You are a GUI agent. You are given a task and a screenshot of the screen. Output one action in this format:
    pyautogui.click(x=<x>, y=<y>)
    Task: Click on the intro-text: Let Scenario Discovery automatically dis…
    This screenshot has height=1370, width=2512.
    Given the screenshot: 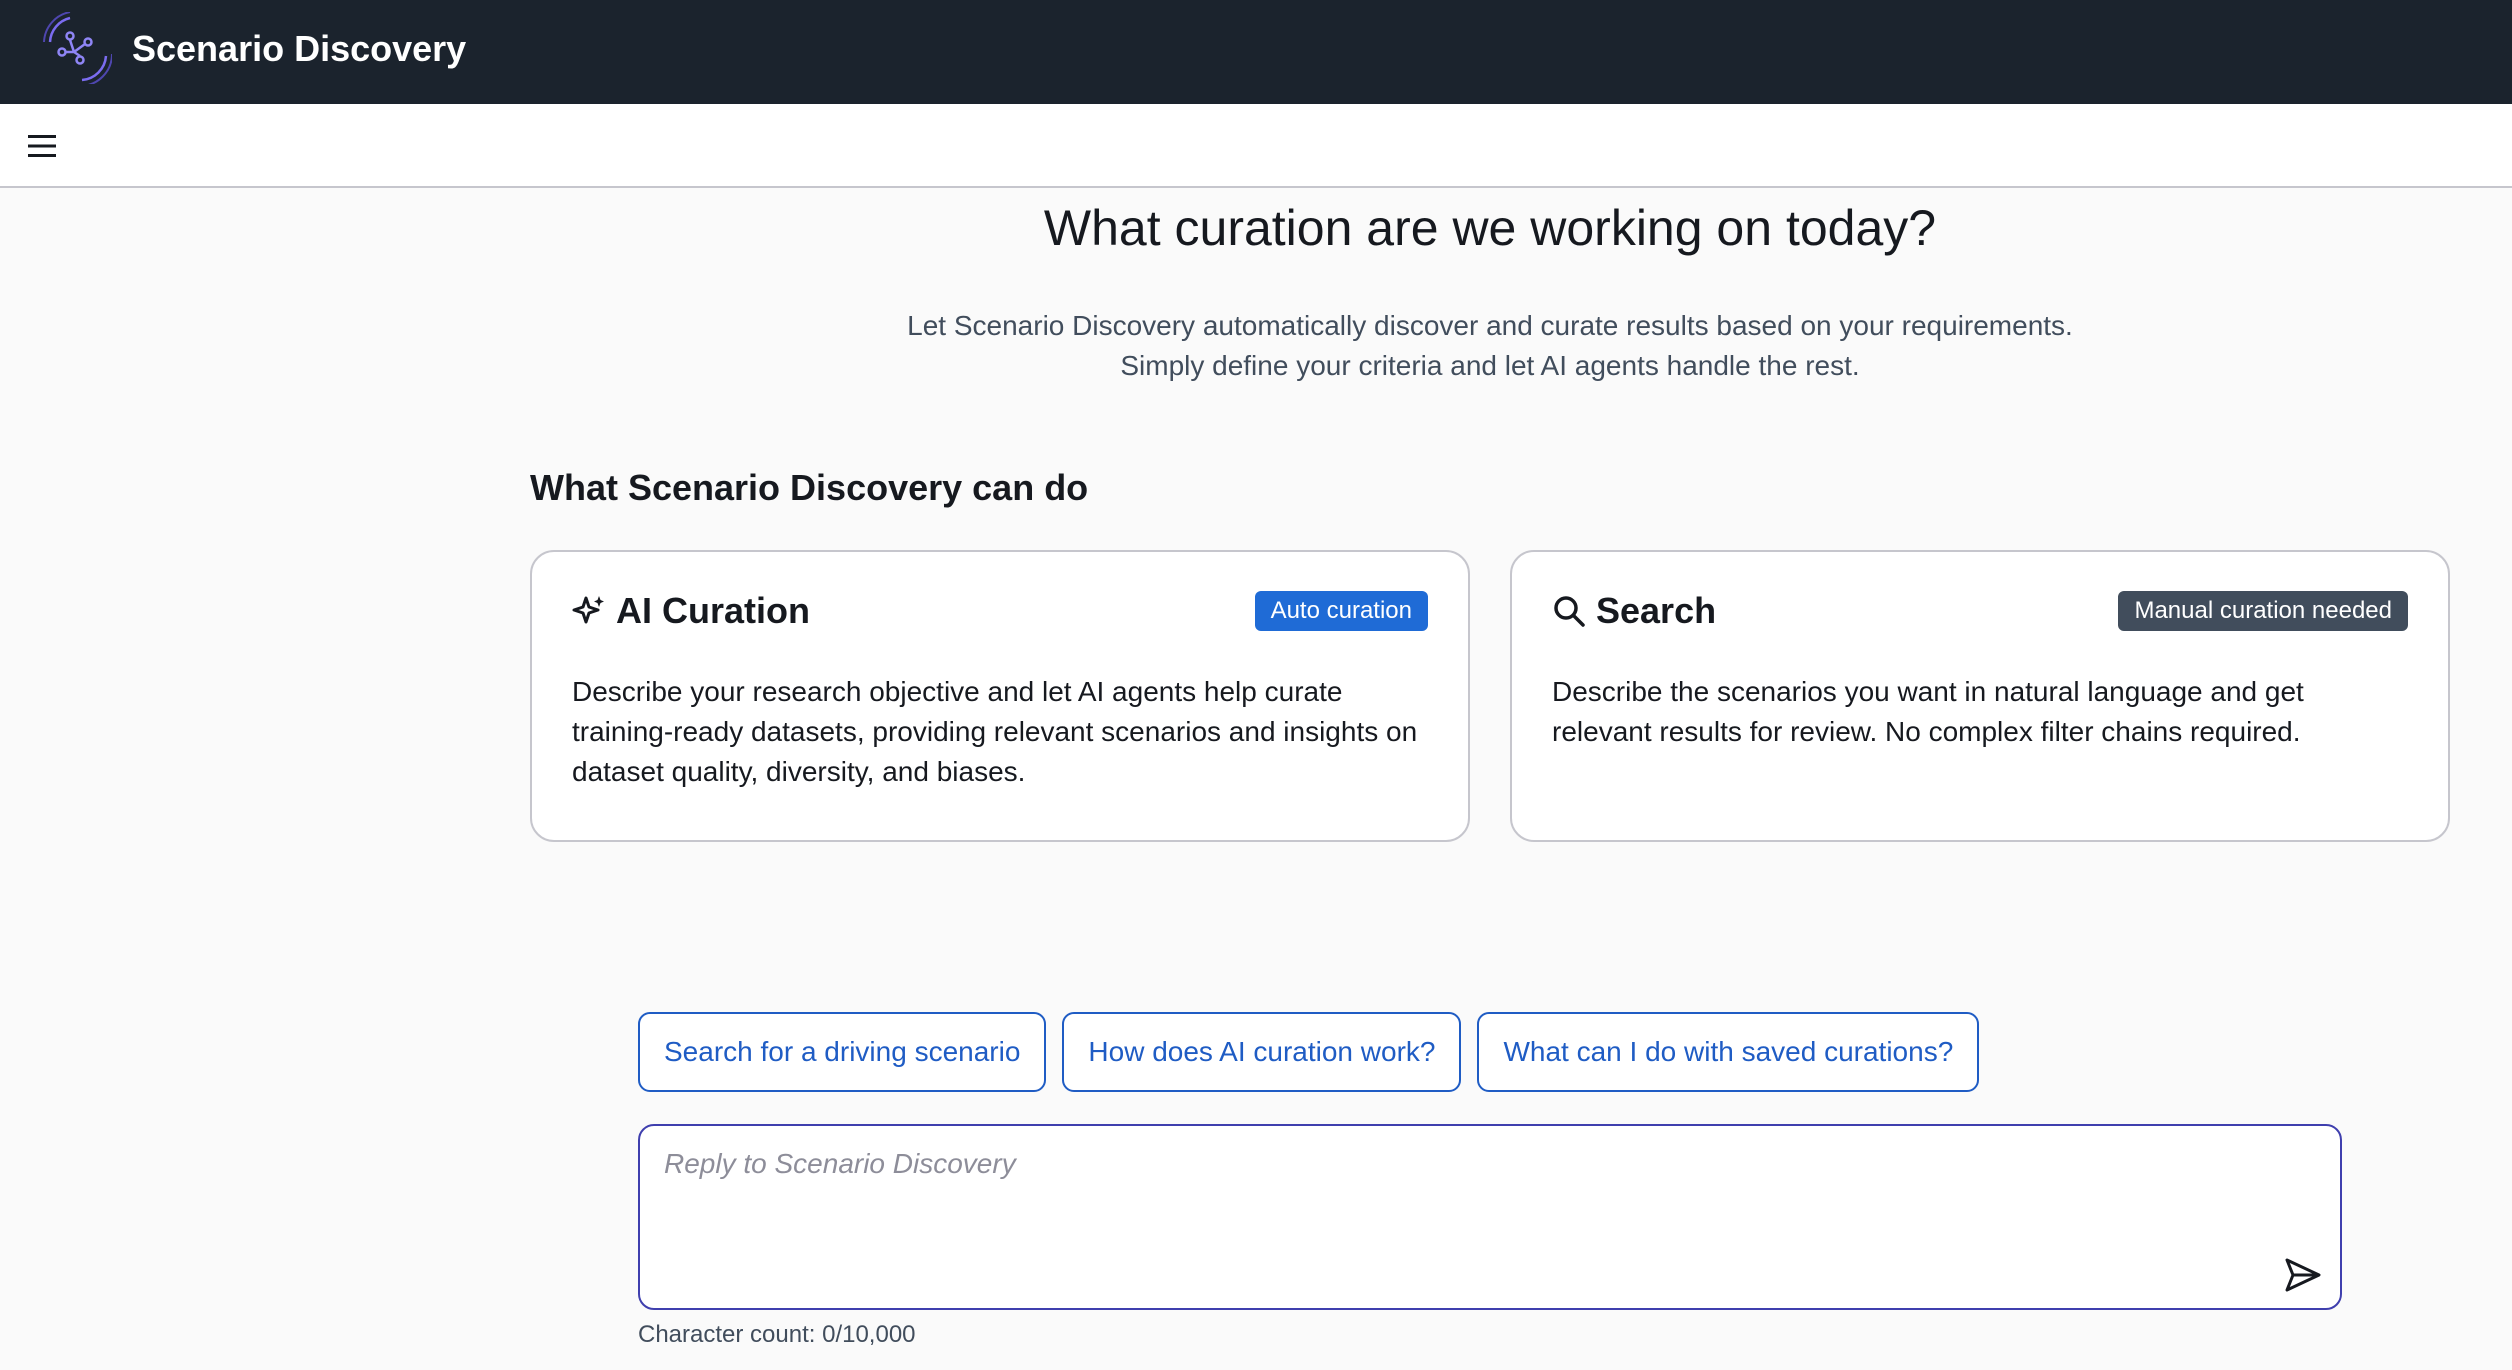 What is the action you would take?
    pyautogui.click(x=1256, y=346)
    